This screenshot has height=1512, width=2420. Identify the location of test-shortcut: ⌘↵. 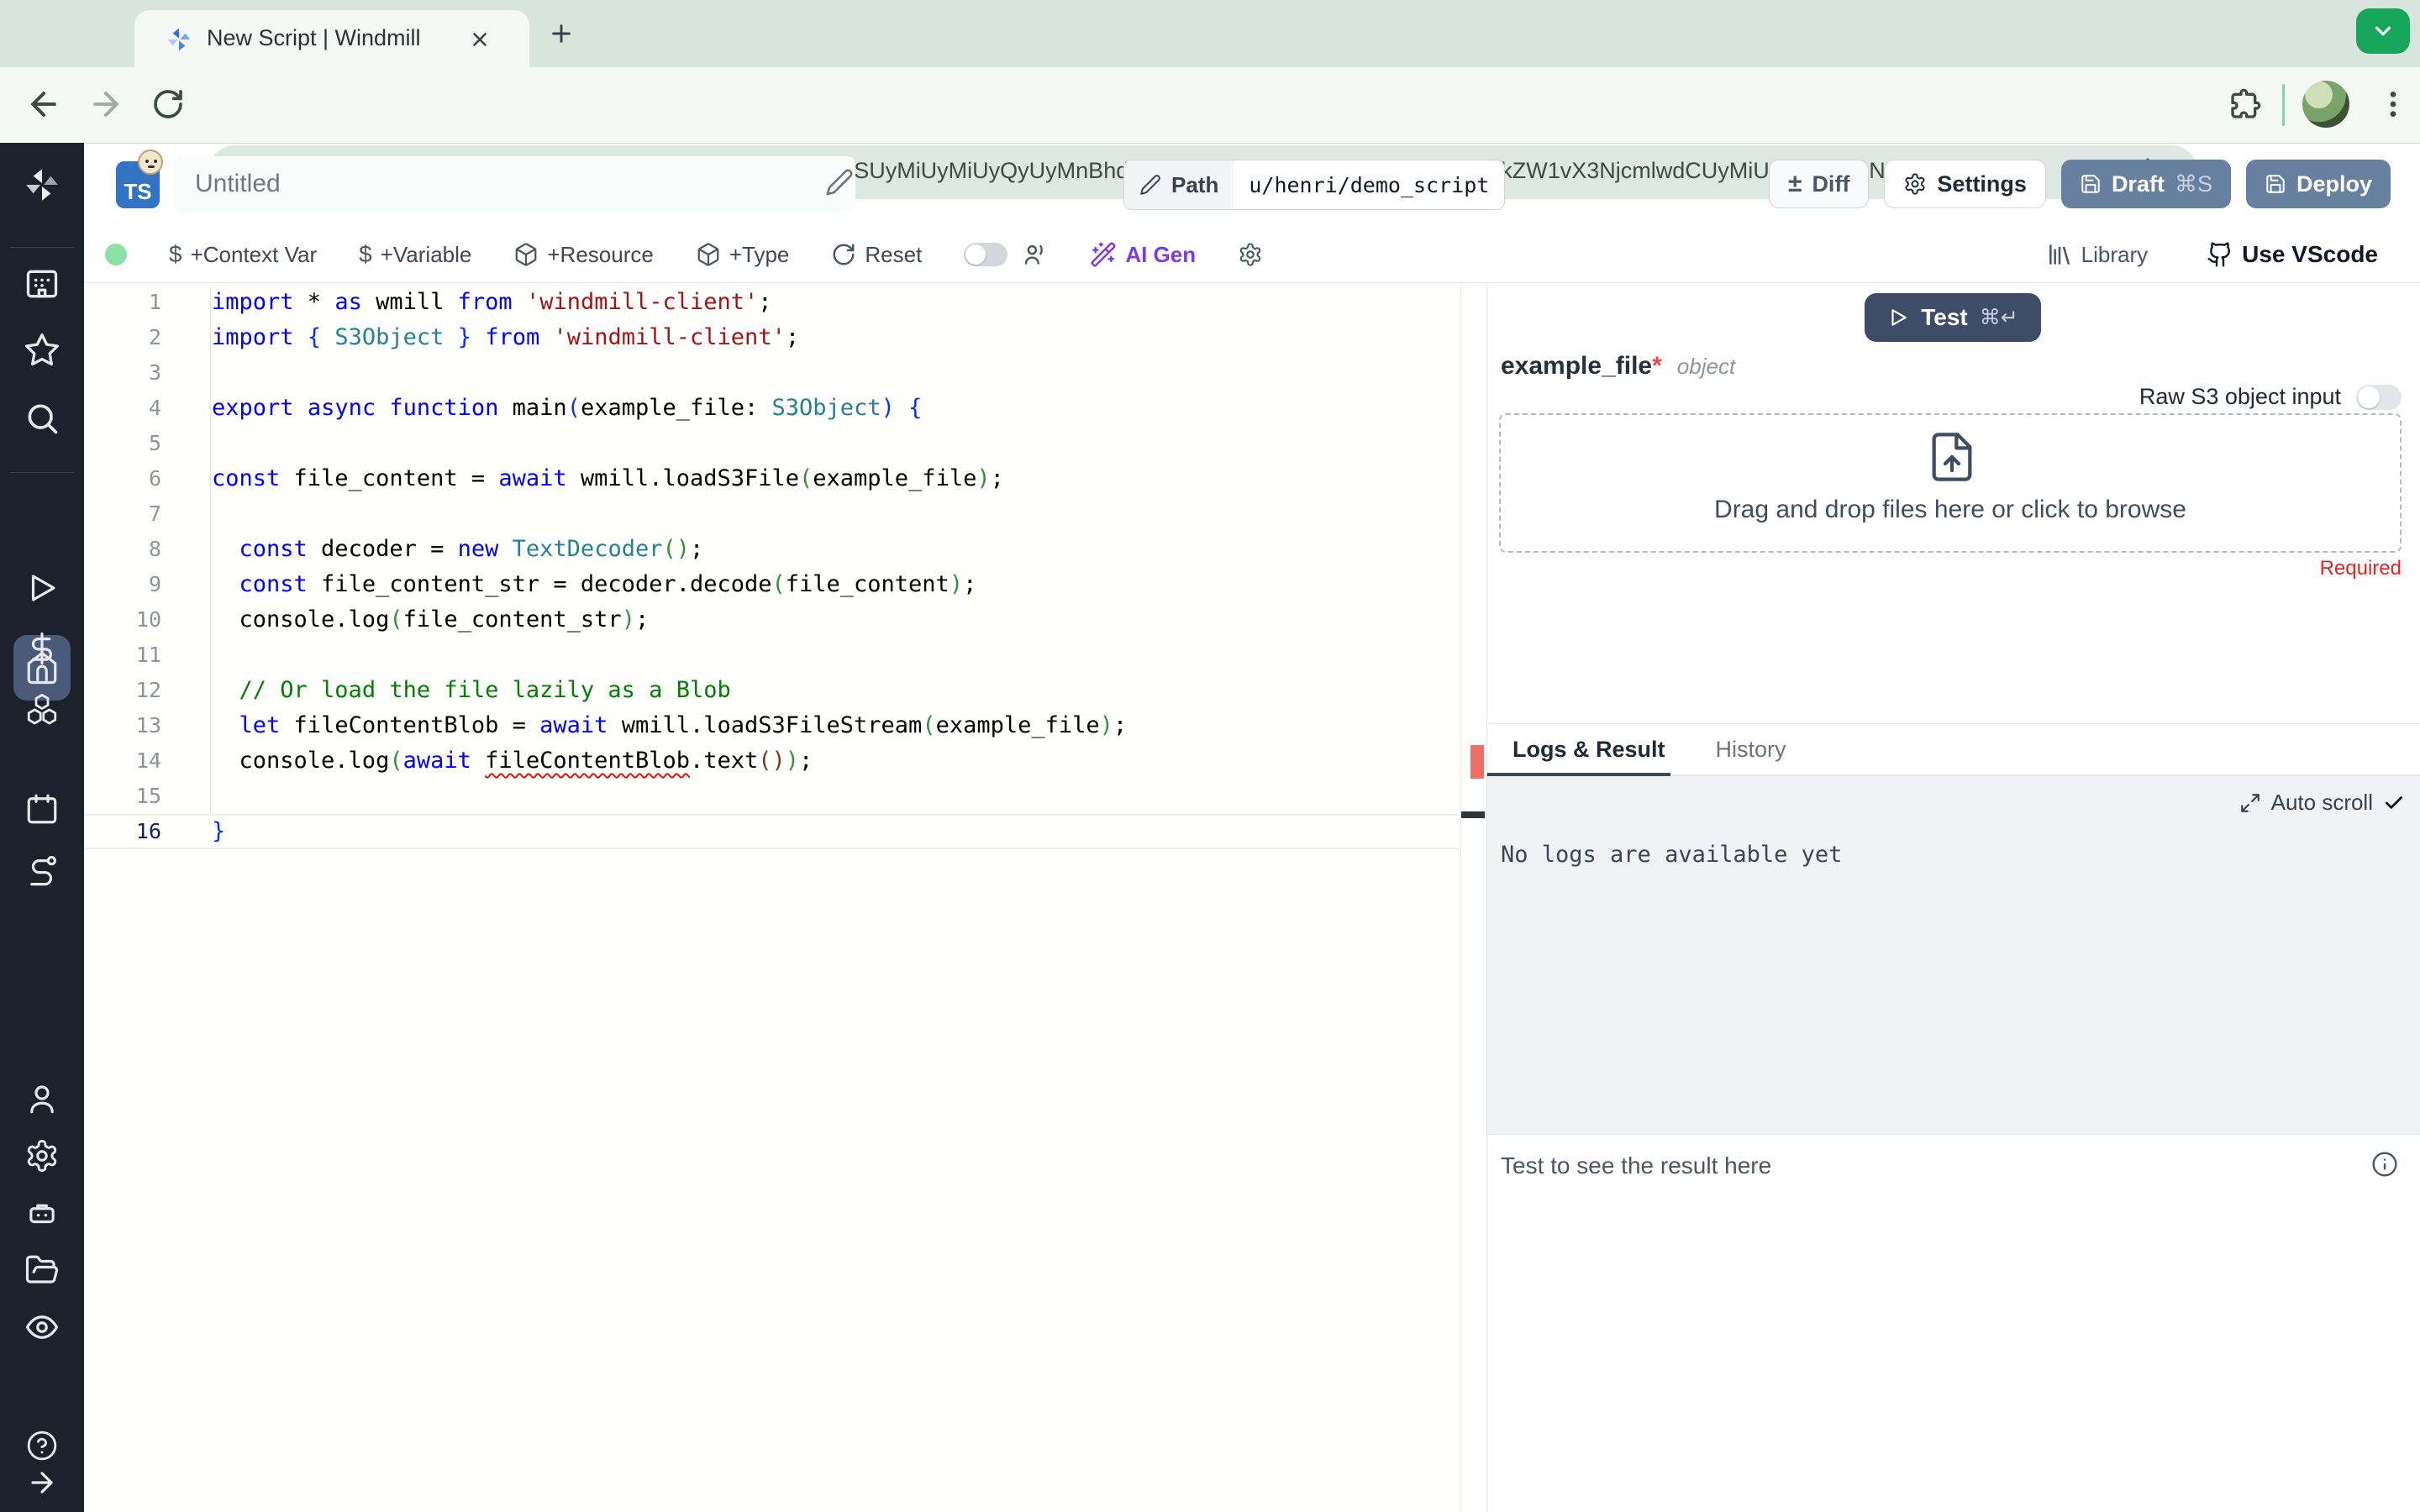
(1998, 317).